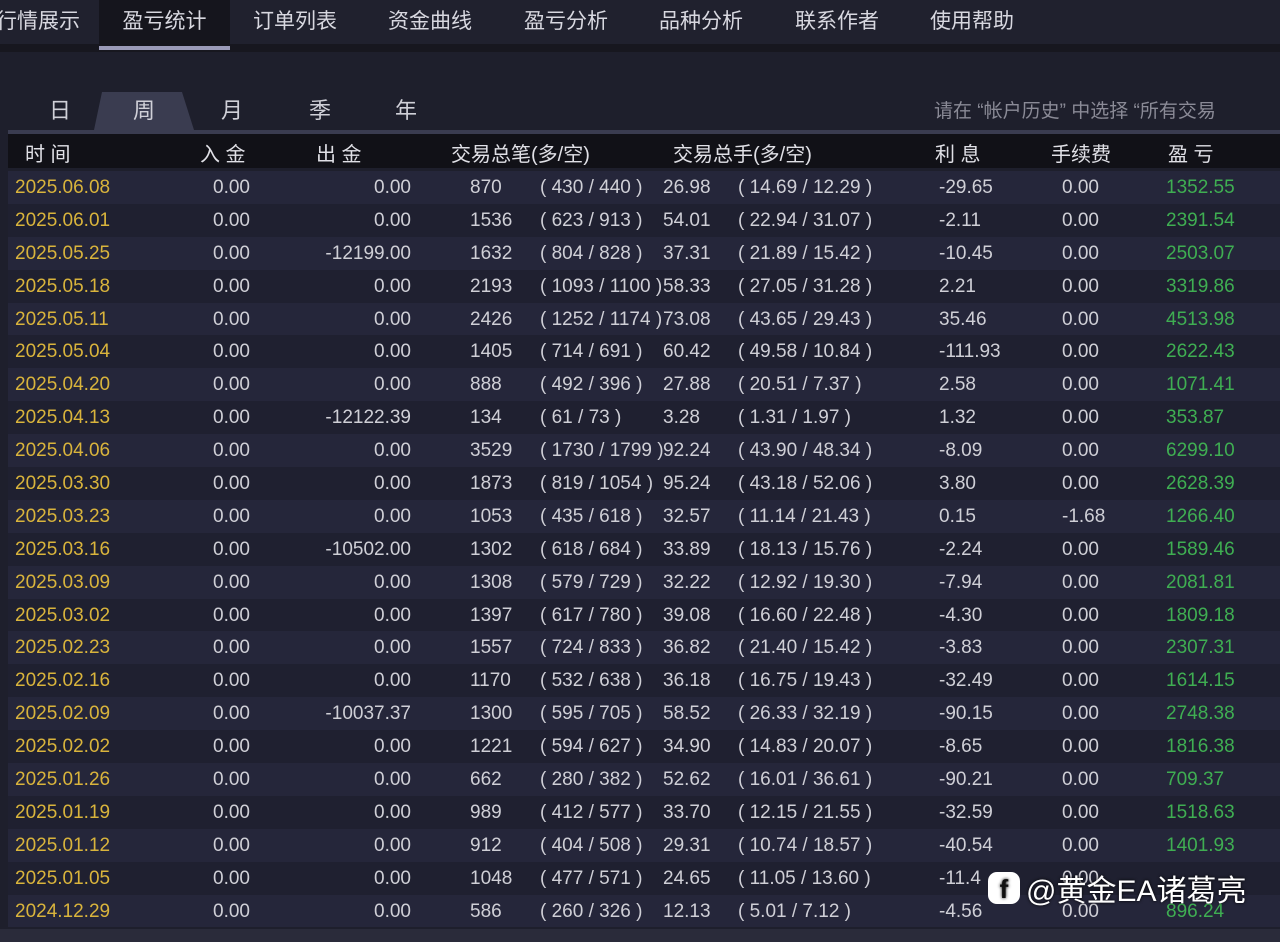 Image resolution: width=1280 pixels, height=942 pixels. I want to click on cell-interest: -8.09, so click(961, 451).